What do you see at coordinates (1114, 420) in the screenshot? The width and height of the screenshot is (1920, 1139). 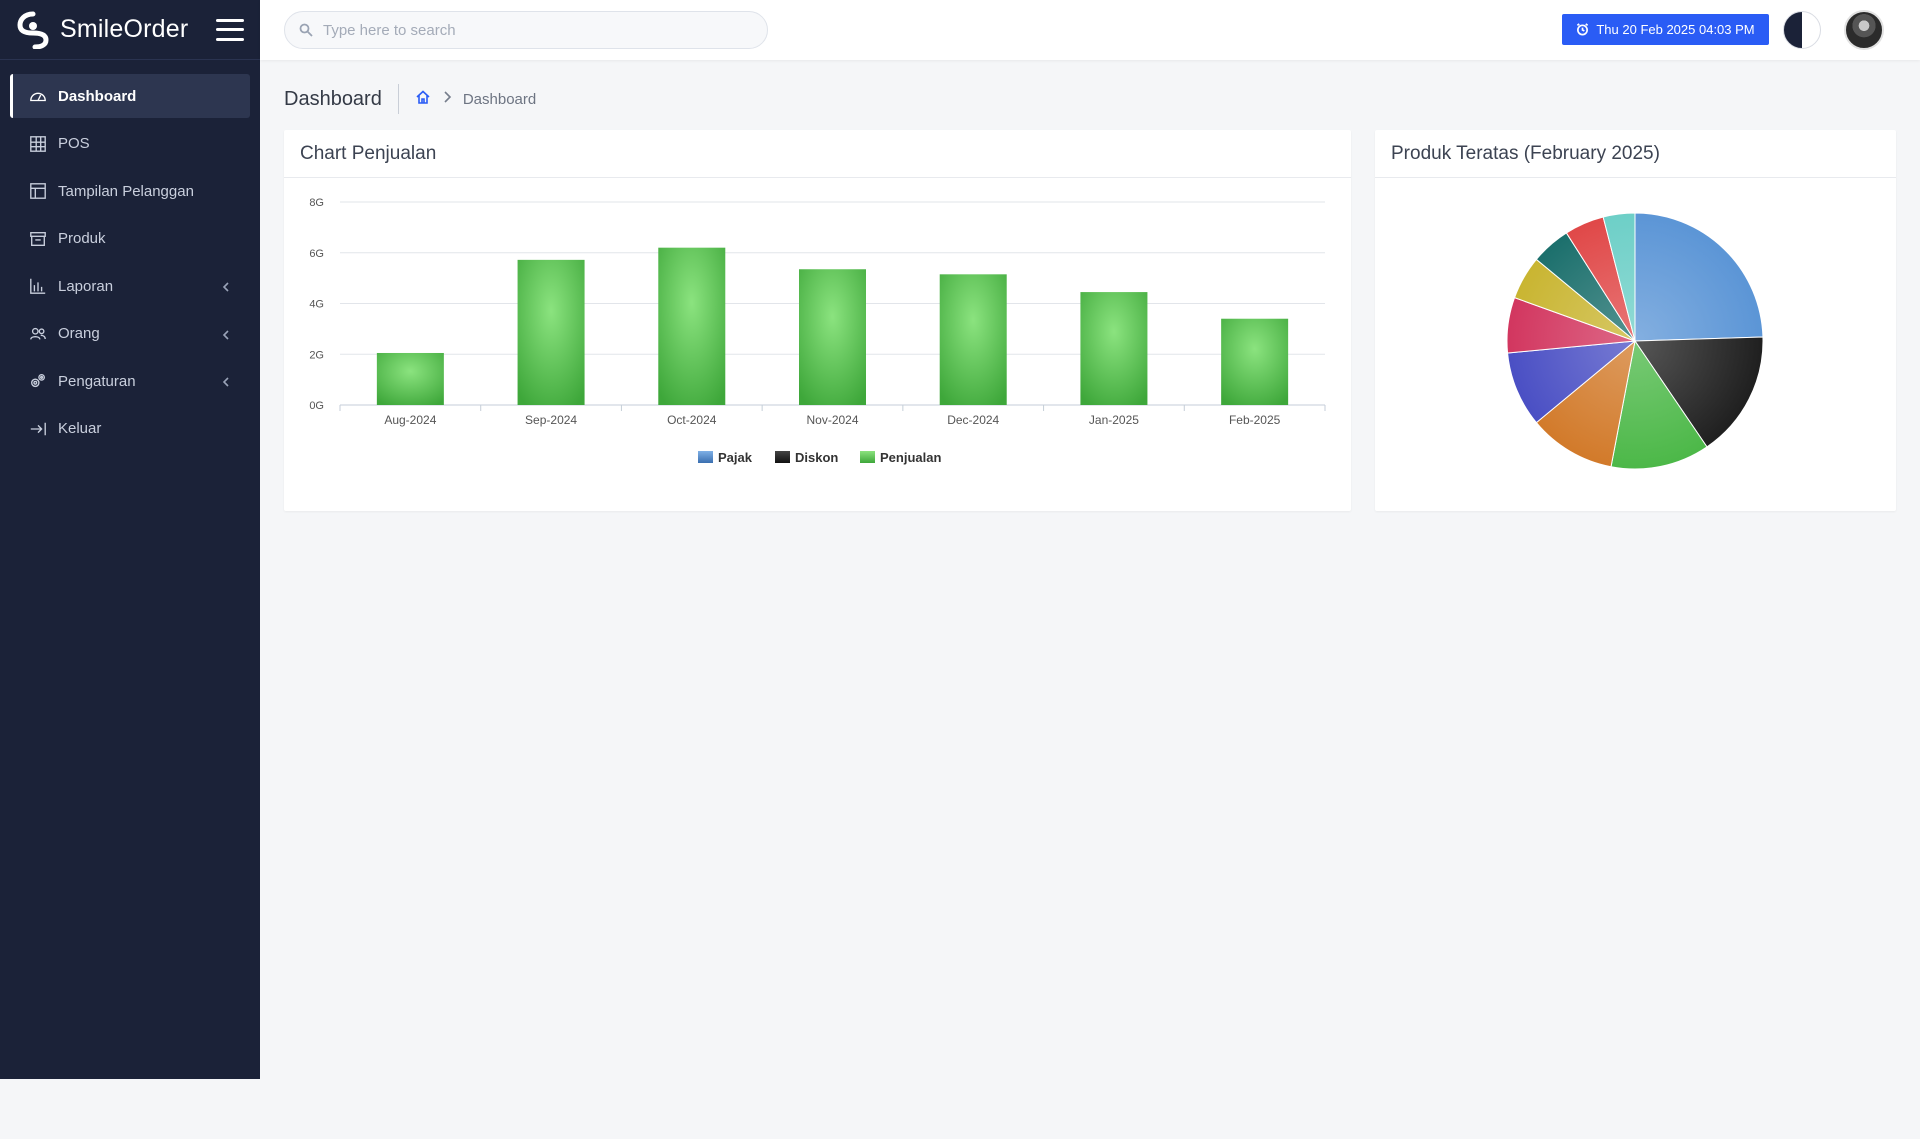 I see `x-tick-label: Jan-2025` at bounding box center [1114, 420].